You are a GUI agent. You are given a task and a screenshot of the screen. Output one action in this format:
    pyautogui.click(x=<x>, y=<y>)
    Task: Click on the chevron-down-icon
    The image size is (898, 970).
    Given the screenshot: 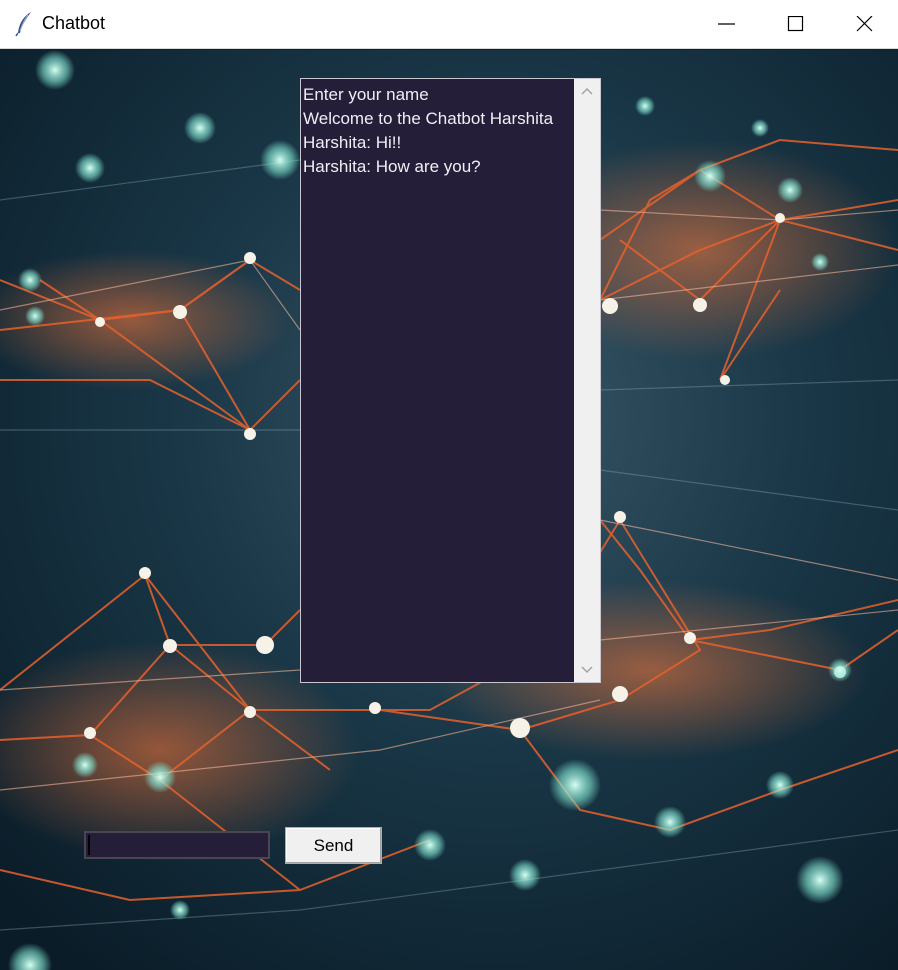 What is the action you would take?
    pyautogui.click(x=587, y=669)
    